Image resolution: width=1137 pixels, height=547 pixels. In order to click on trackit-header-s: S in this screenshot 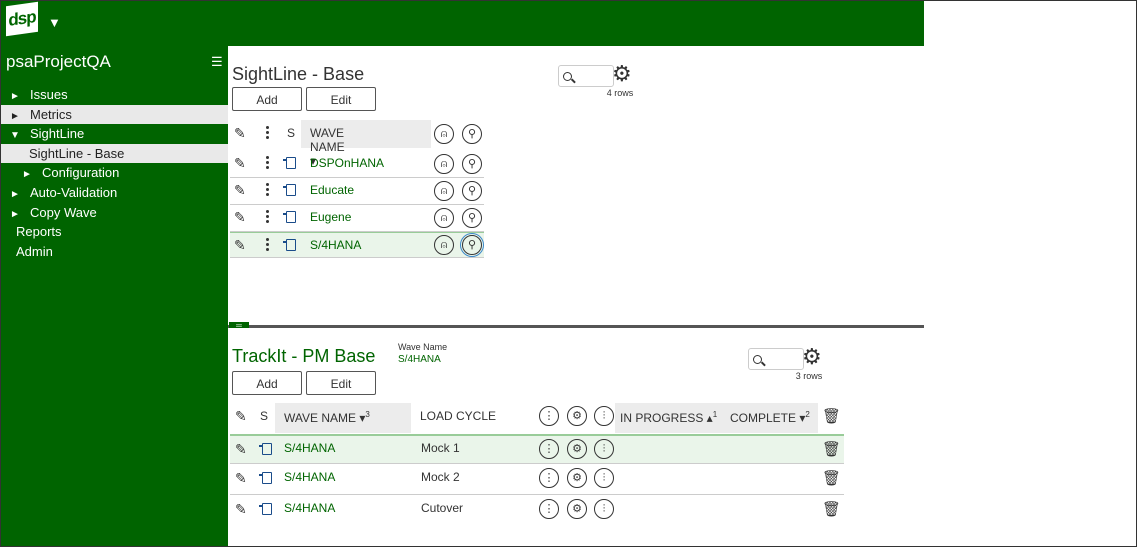, I will do `click(264, 416)`.